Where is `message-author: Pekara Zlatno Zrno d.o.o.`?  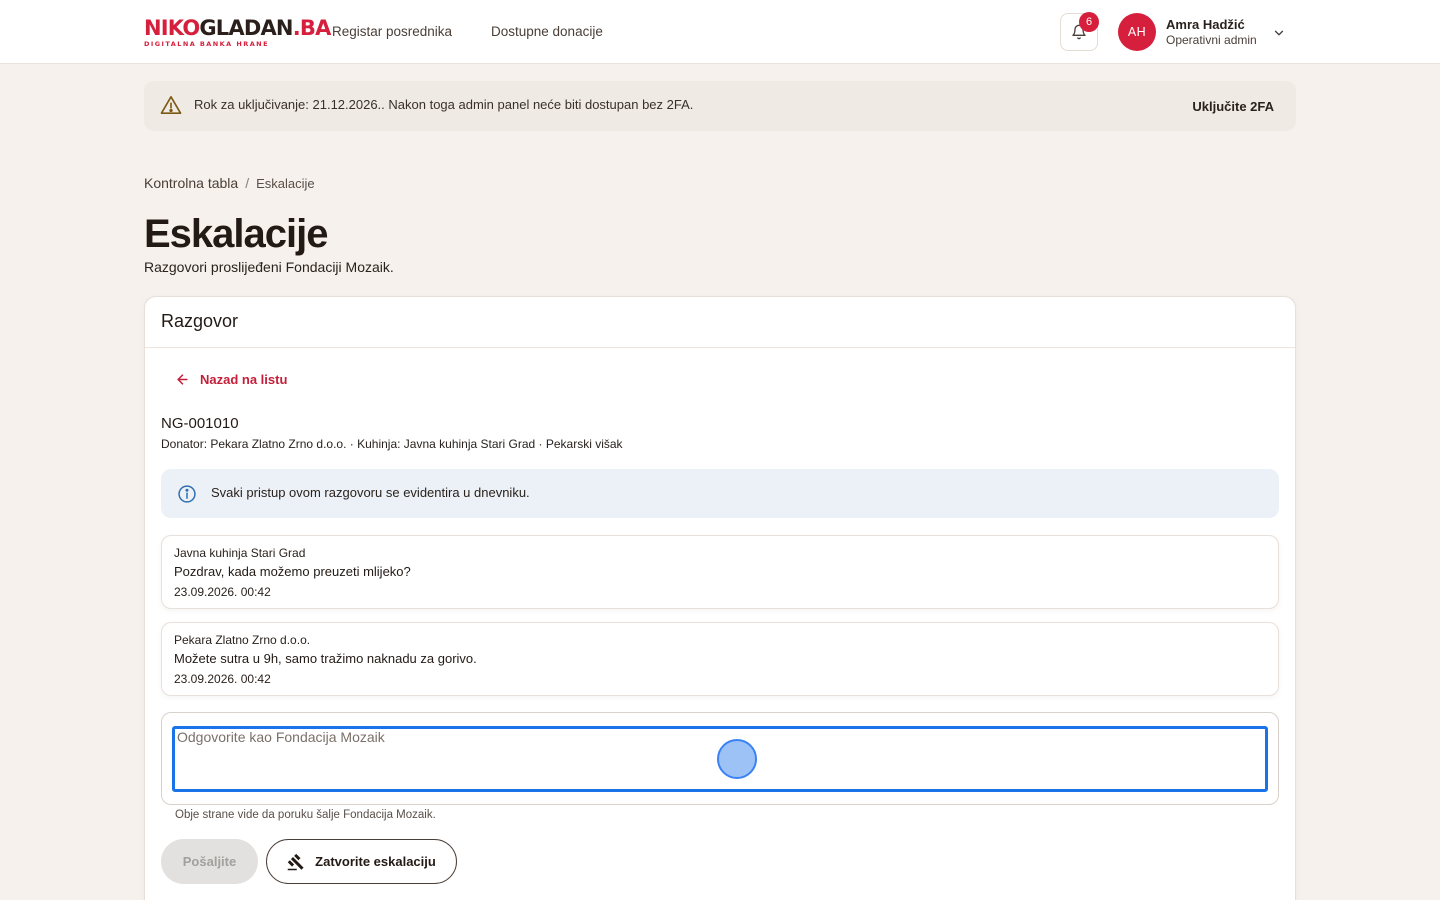
message-author: Pekara Zlatno Zrno d.o.o. is located at coordinates (242, 640).